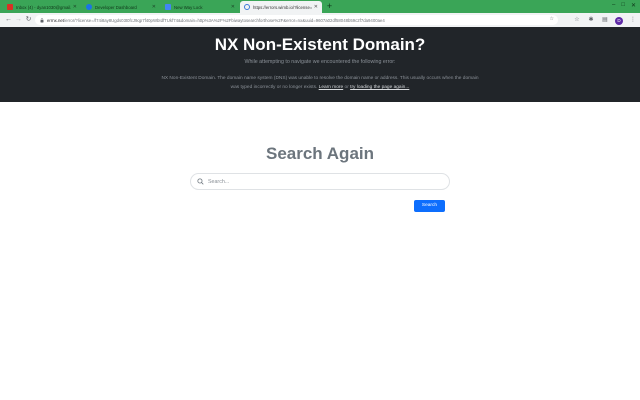 This screenshot has height=400, width=640. What do you see at coordinates (168, 7) in the screenshot?
I see `page-icon` at bounding box center [168, 7].